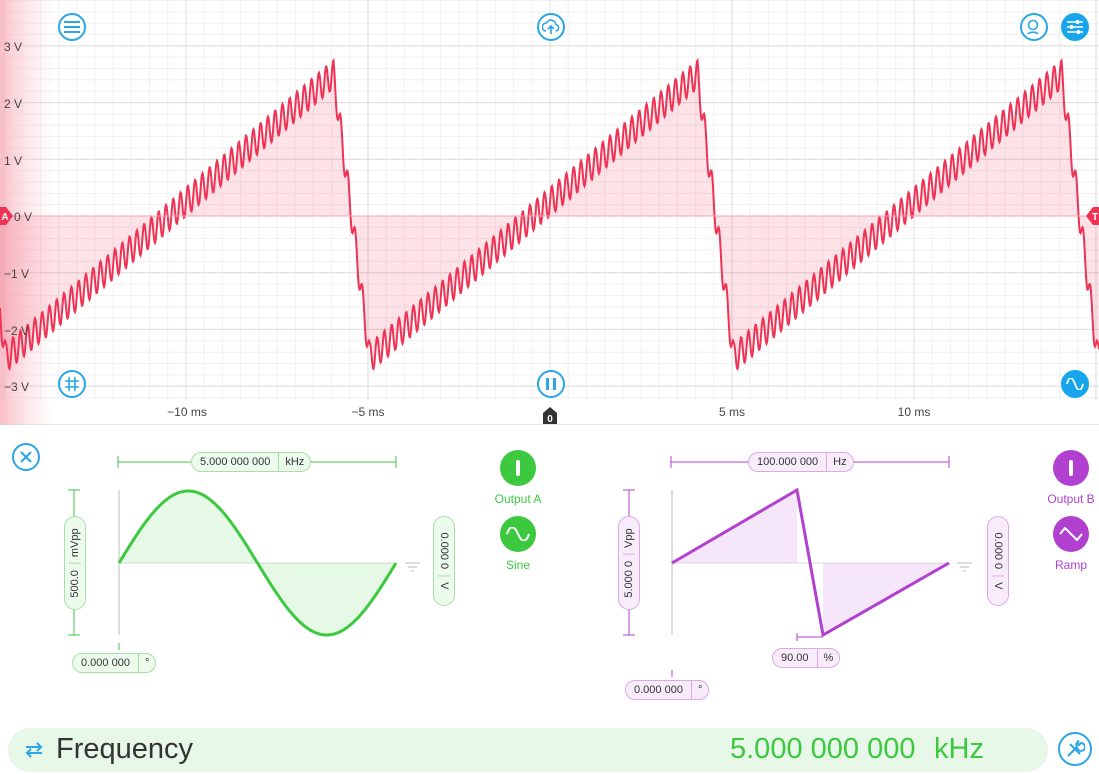  What do you see at coordinates (444, 561) in the screenshot?
I see `channel-a-offset-field: 0.000 0V` at bounding box center [444, 561].